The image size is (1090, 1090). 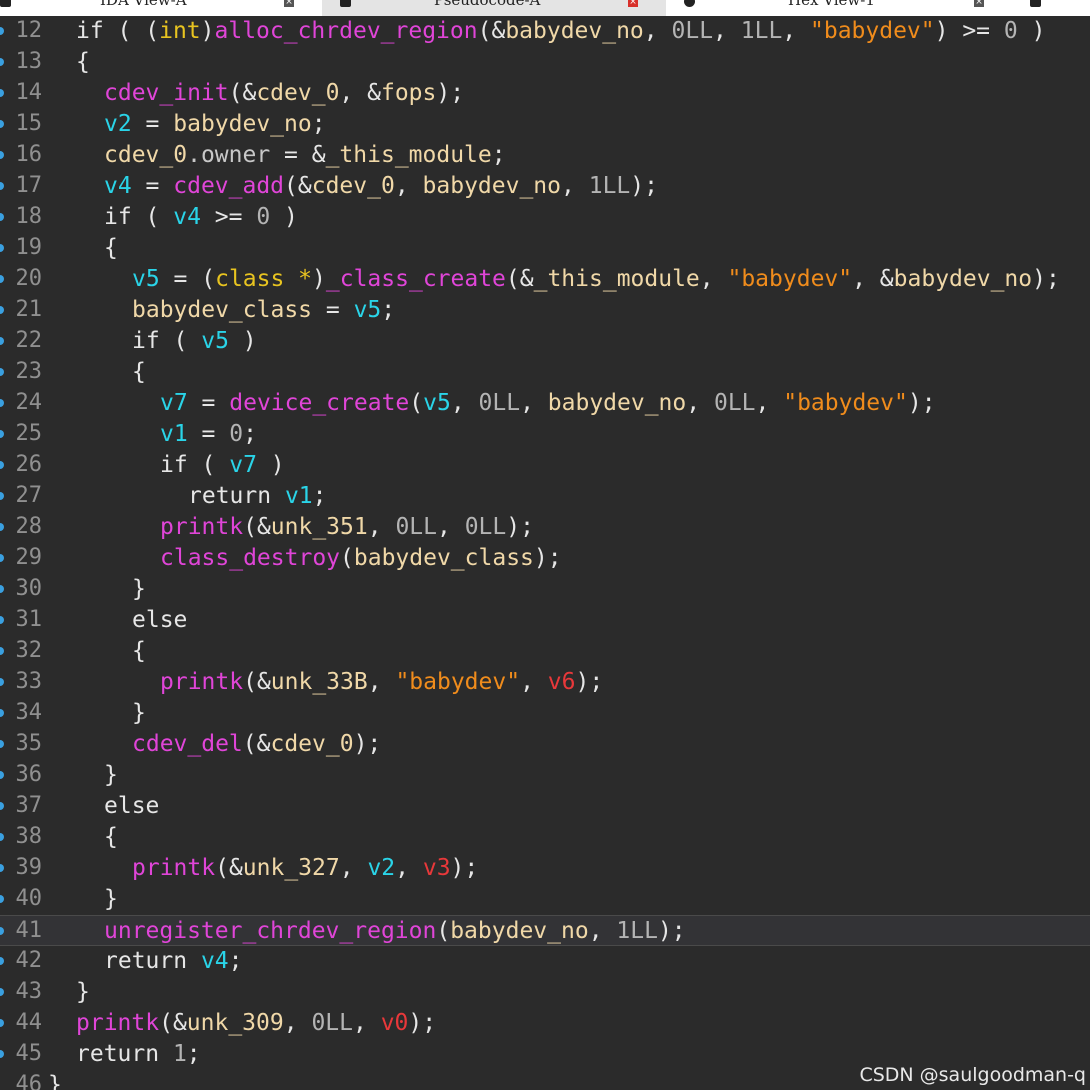 I want to click on code-token: 1, so click(x=180, y=1054).